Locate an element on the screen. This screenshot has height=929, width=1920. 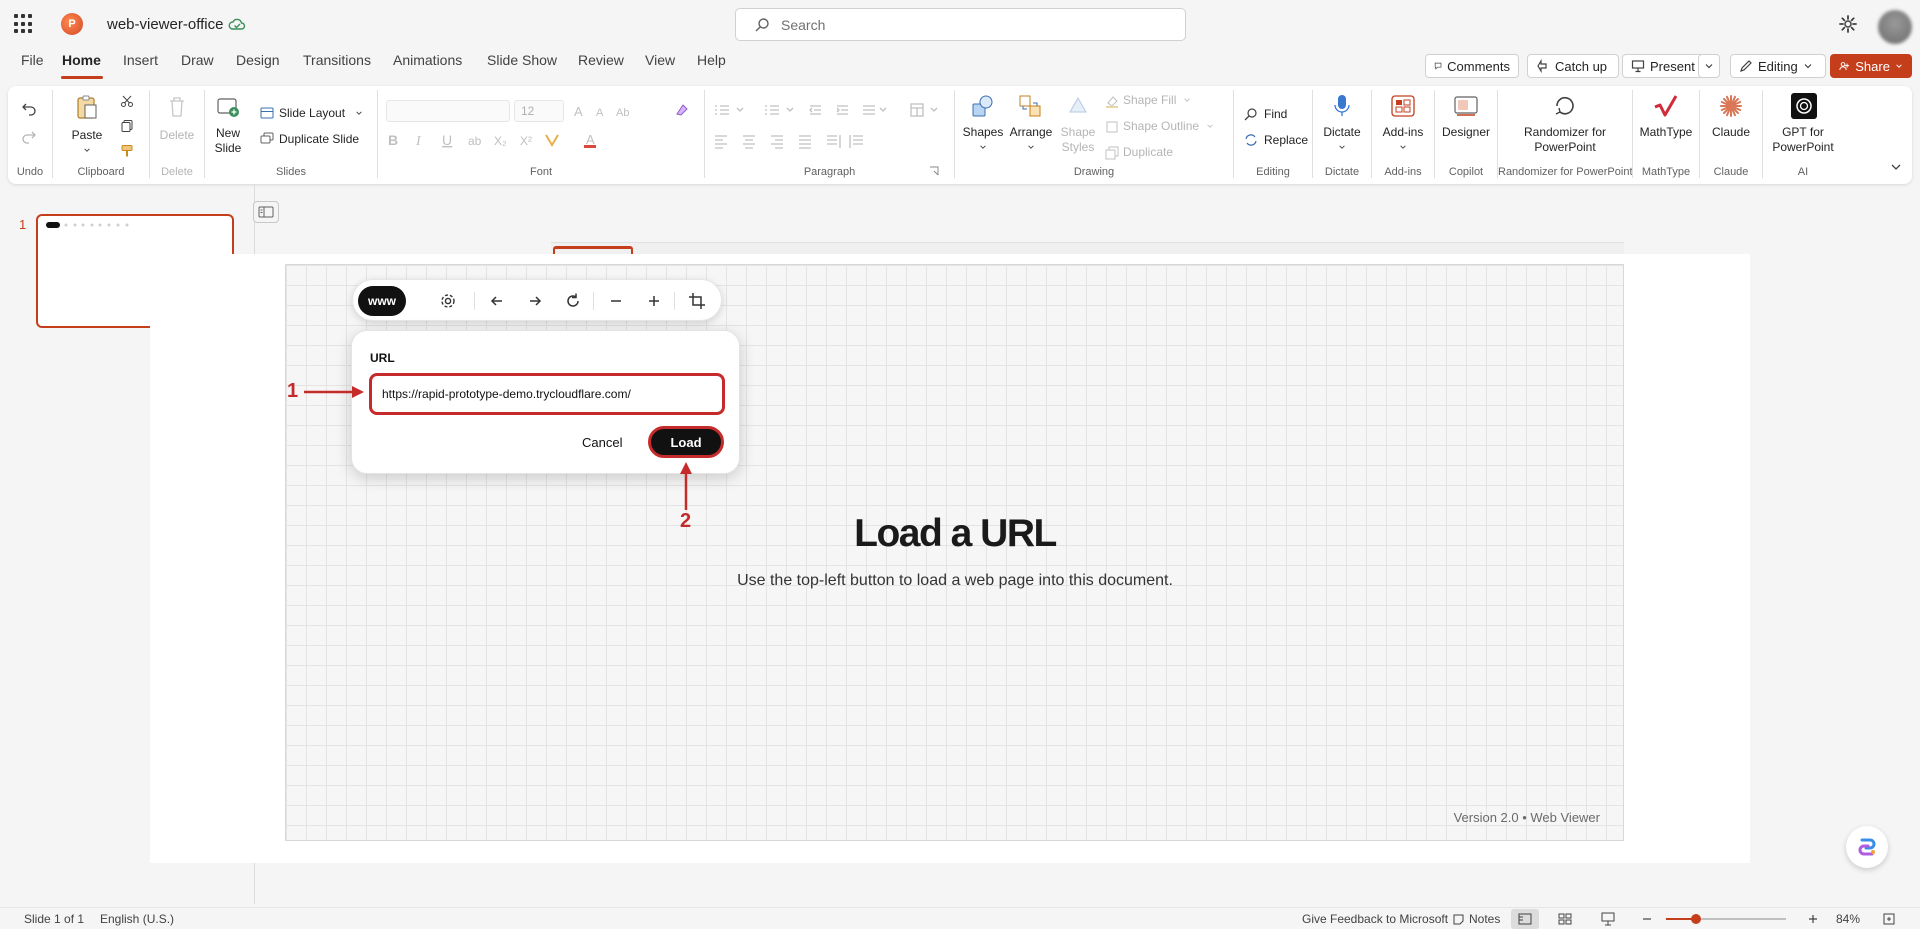
new-slide-button-line2: Slide is located at coordinates (228, 148).